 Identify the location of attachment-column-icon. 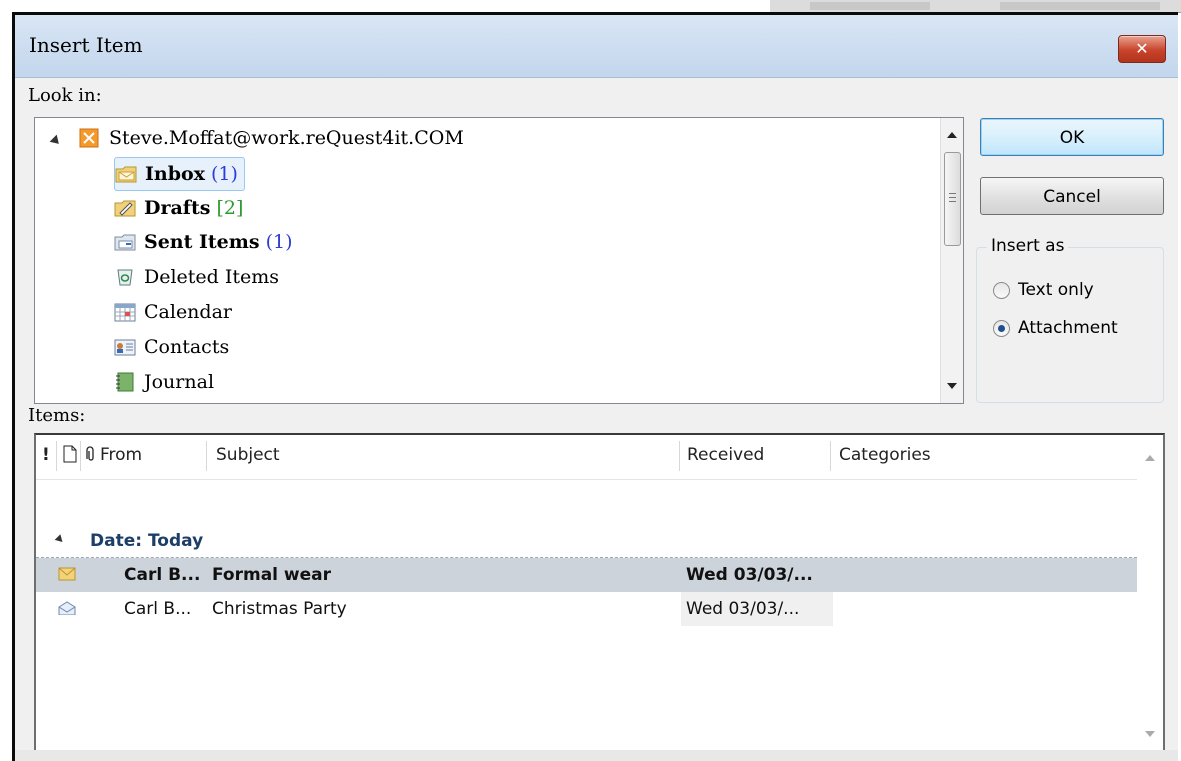
(90, 456).